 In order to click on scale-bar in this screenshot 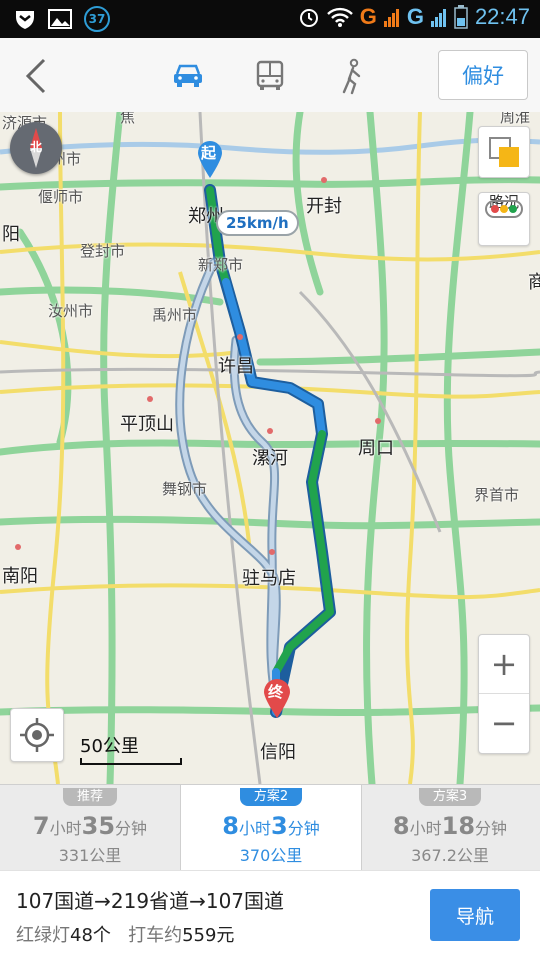, I will do `click(131, 761)`.